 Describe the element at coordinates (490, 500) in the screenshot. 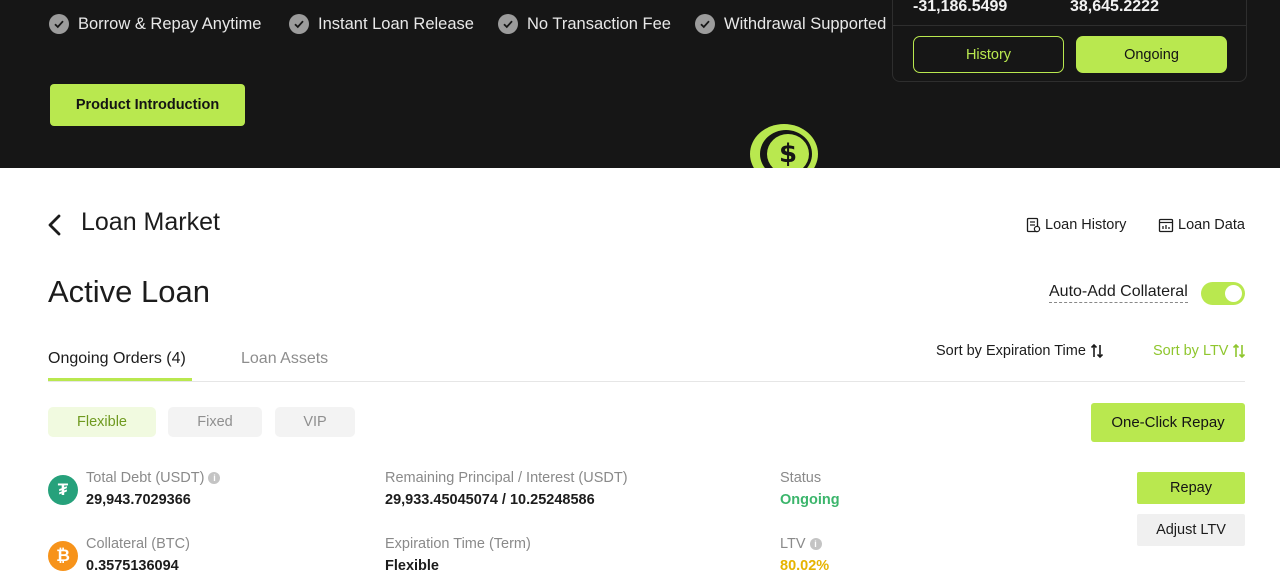

I see `remaining-principal-value: 29,933.45045074 / 10.25248586` at that location.